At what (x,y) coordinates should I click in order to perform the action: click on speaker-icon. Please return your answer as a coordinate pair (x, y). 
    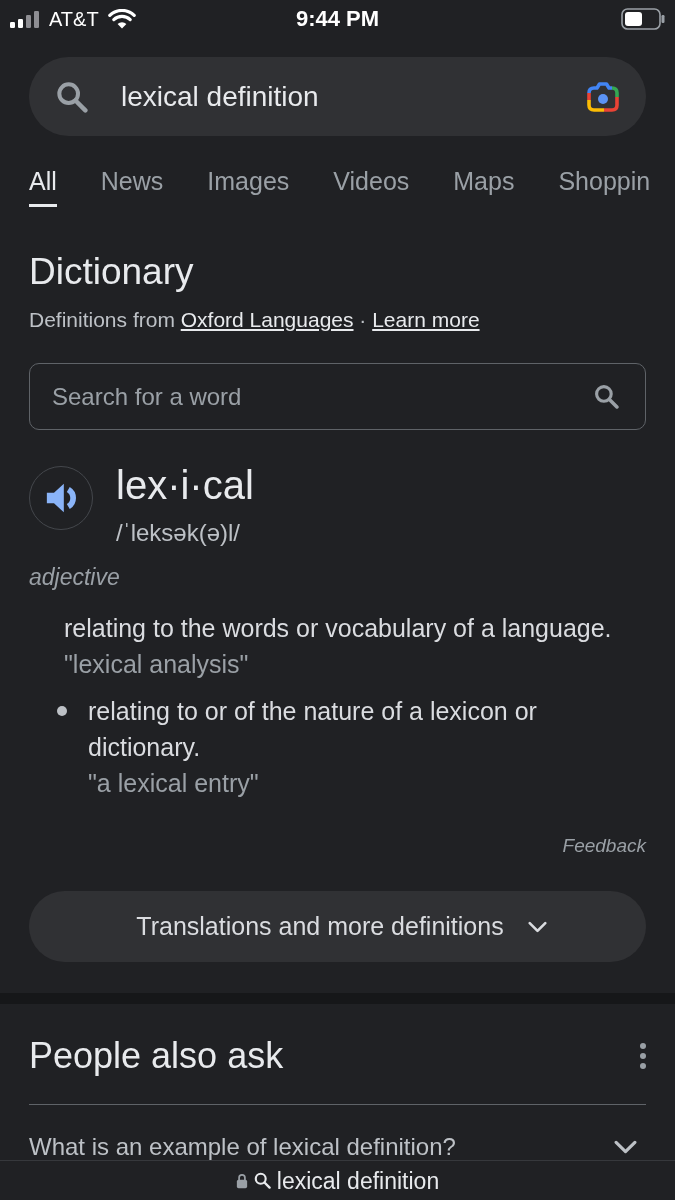
    Looking at the image, I should click on (61, 498).